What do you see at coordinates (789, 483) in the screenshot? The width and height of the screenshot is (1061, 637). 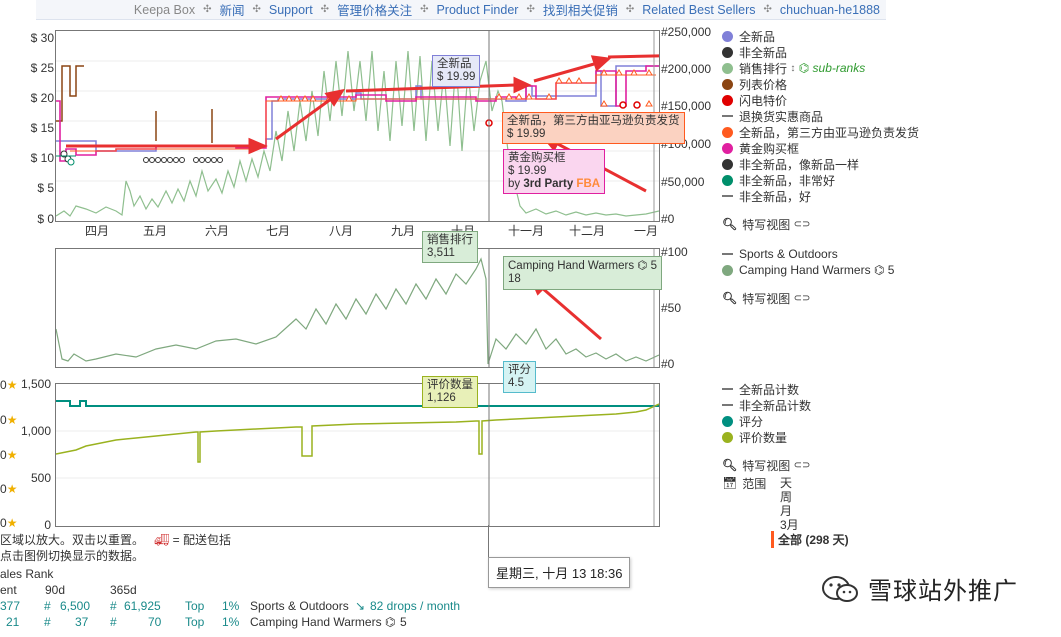 I see `range-option-day: 天` at bounding box center [789, 483].